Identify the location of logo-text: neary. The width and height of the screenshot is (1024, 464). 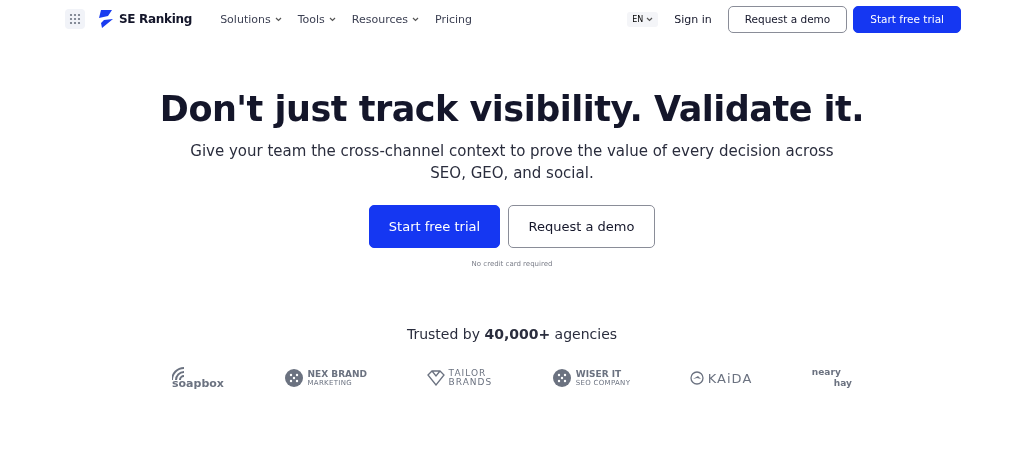
(826, 372).